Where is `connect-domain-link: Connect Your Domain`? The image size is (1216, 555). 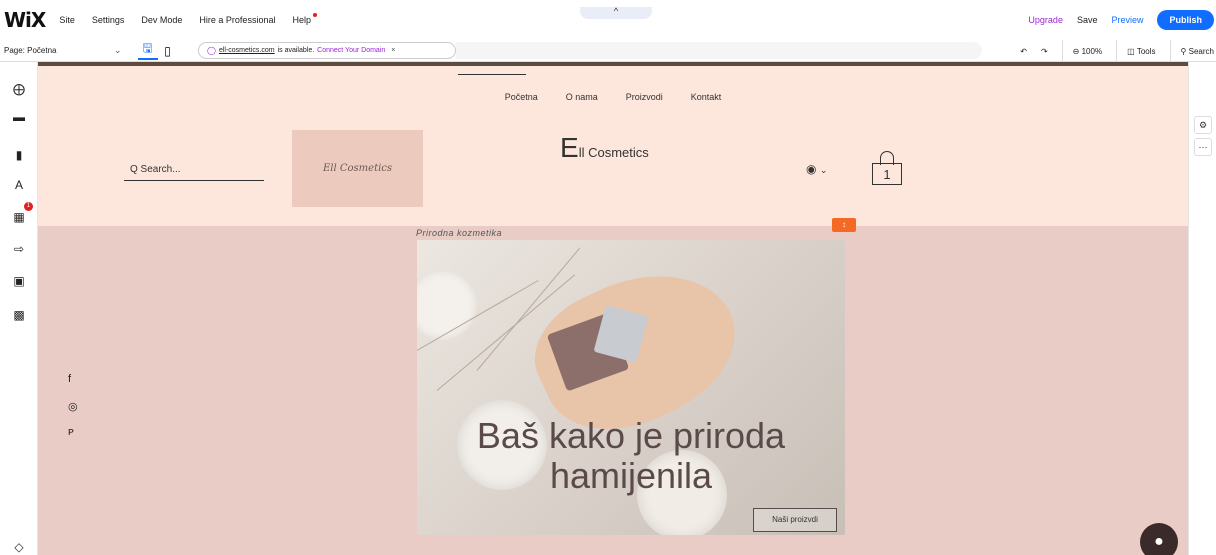 connect-domain-link: Connect Your Domain is located at coordinates (351, 50).